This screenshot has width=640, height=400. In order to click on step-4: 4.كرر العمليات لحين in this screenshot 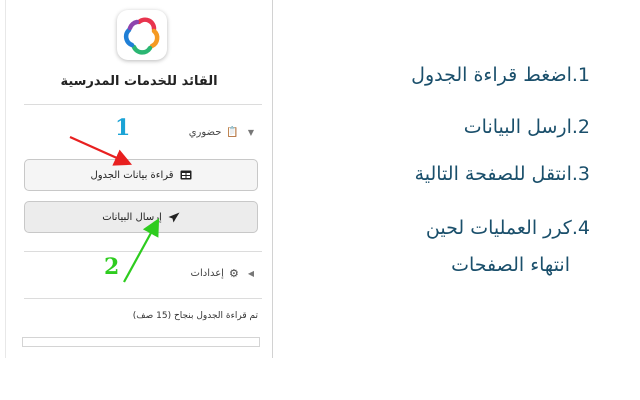, I will do `click(507, 228)`.